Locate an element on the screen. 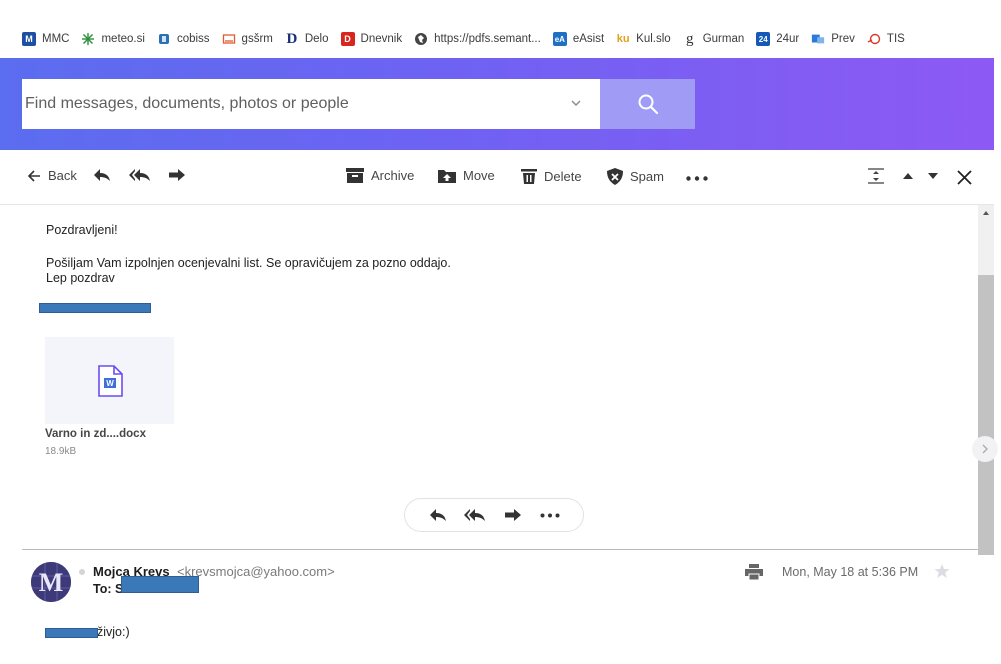 The height and width of the screenshot is (664, 1001). avatar-logo-icon: M is located at coordinates (51, 582).